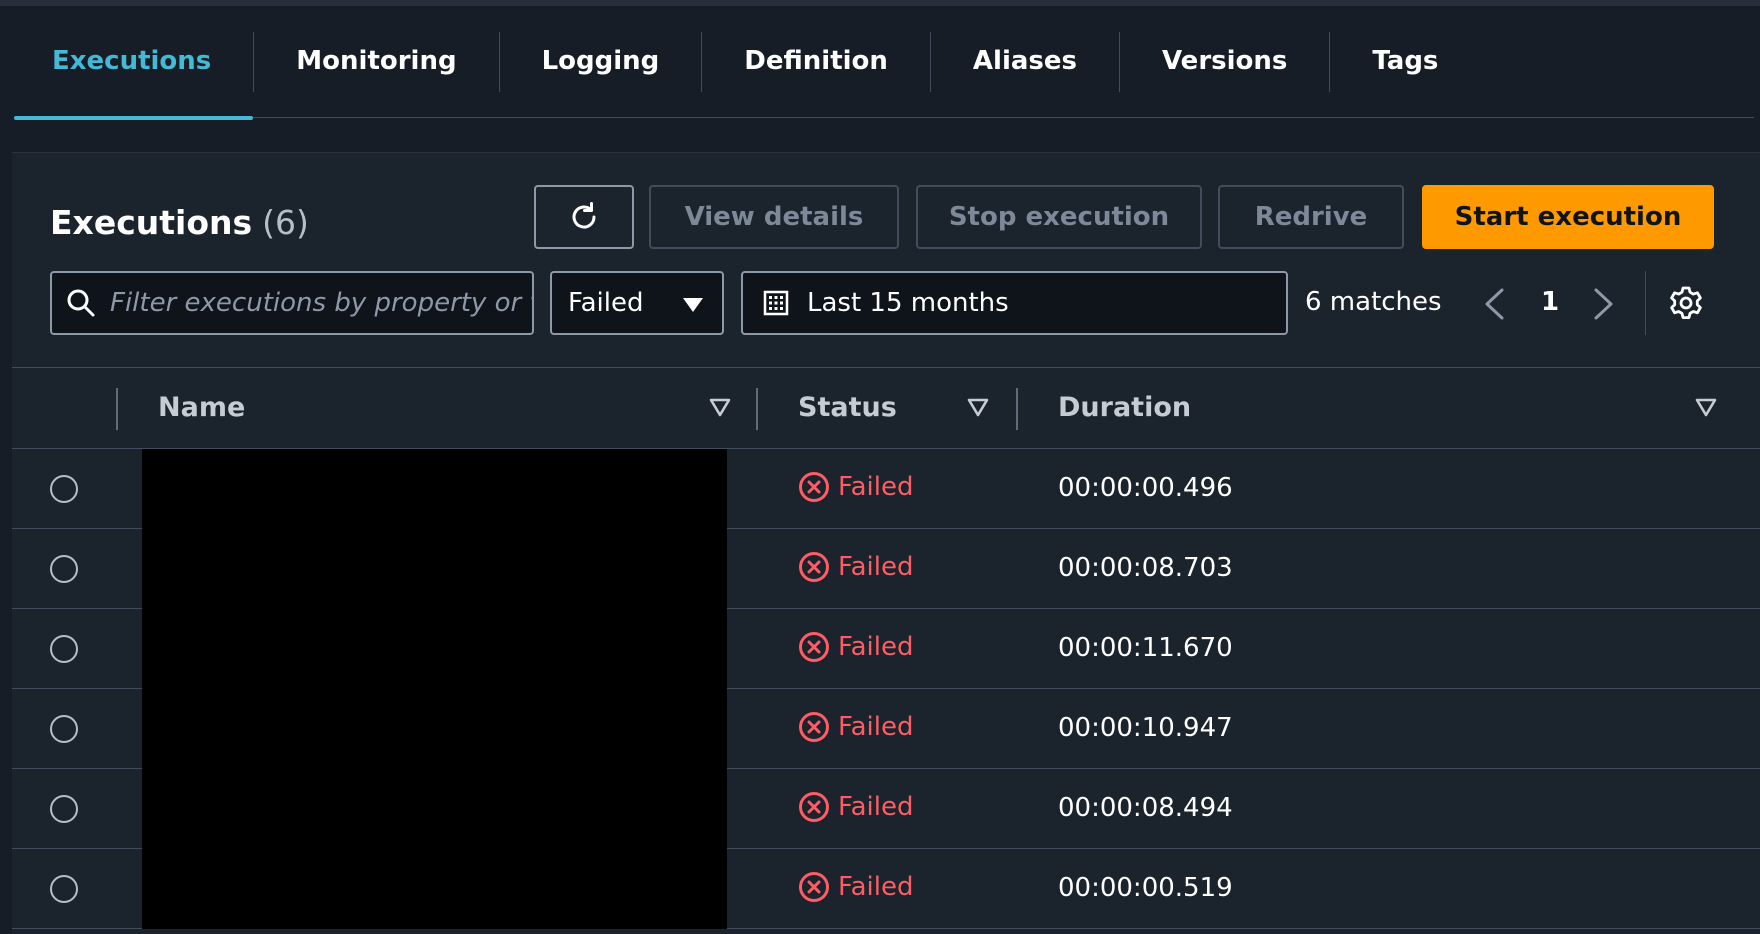 Image resolution: width=1760 pixels, height=934 pixels. I want to click on view-details-button: View details, so click(774, 217).